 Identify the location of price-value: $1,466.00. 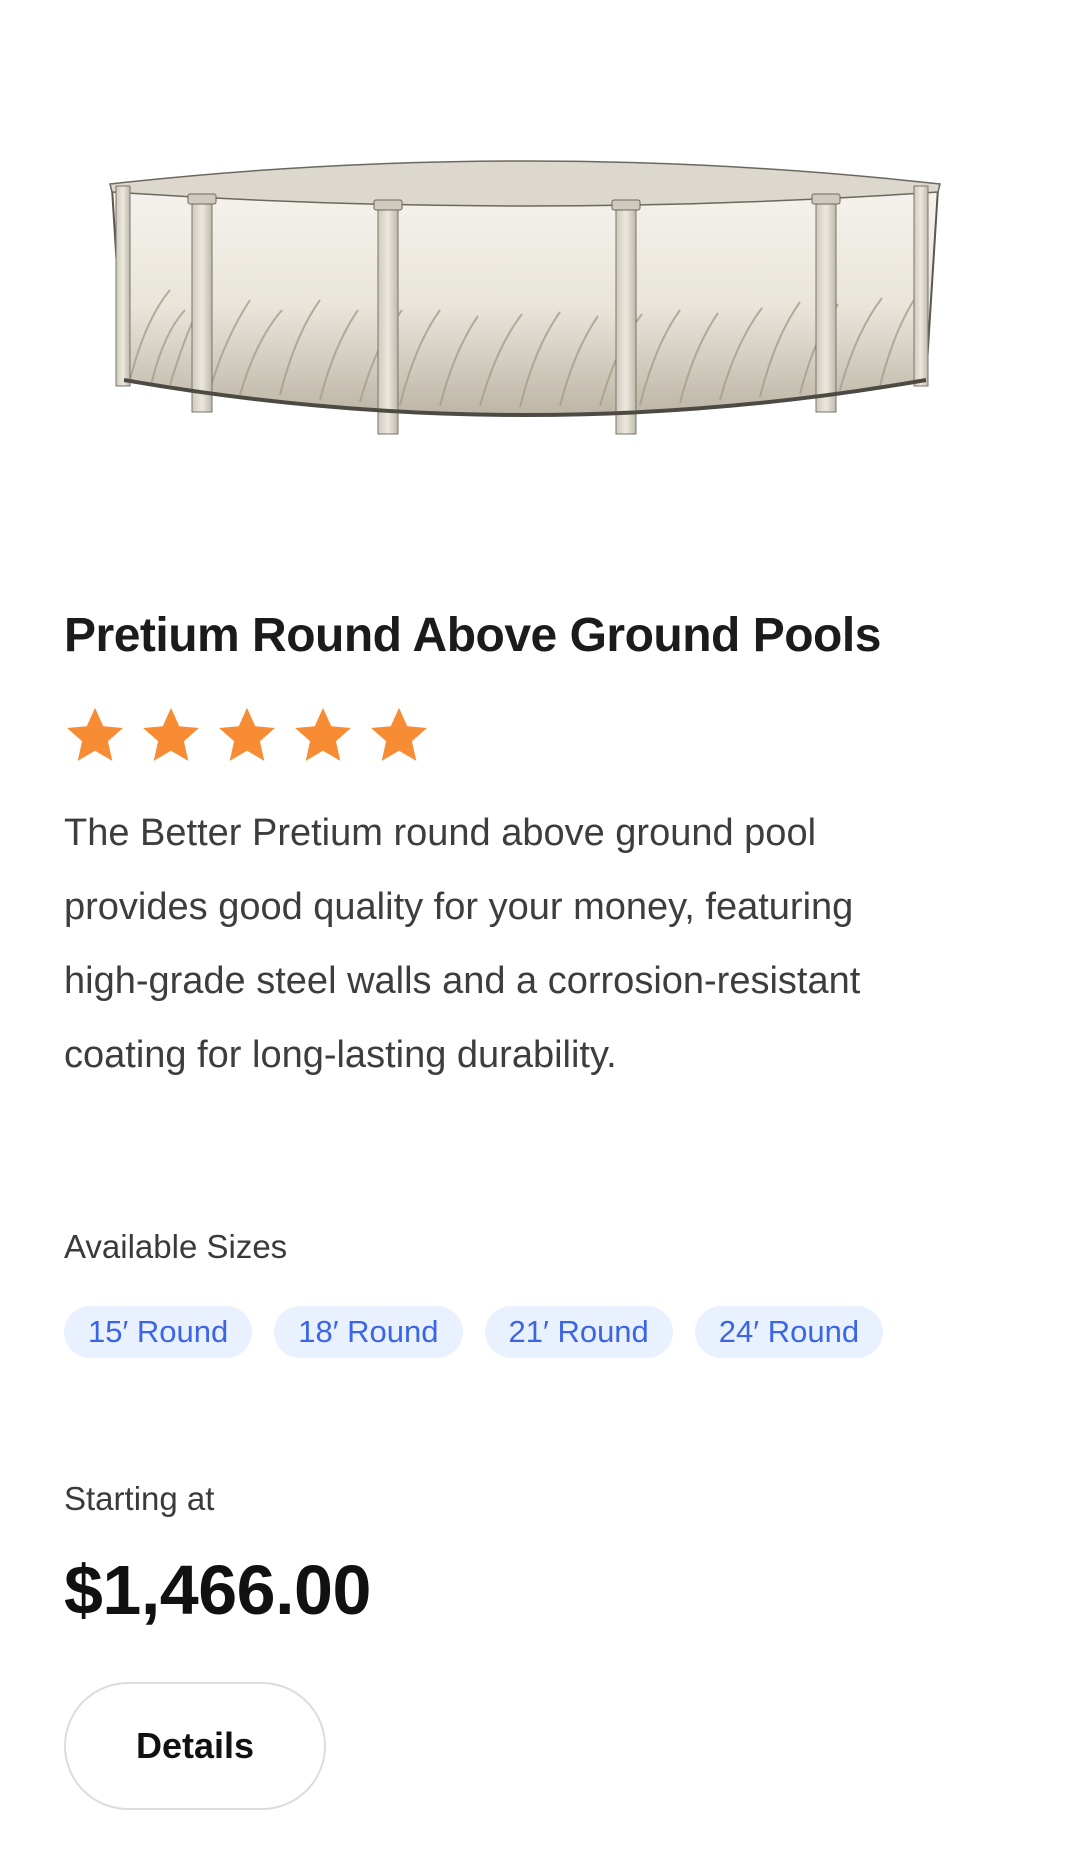
(217, 1590).